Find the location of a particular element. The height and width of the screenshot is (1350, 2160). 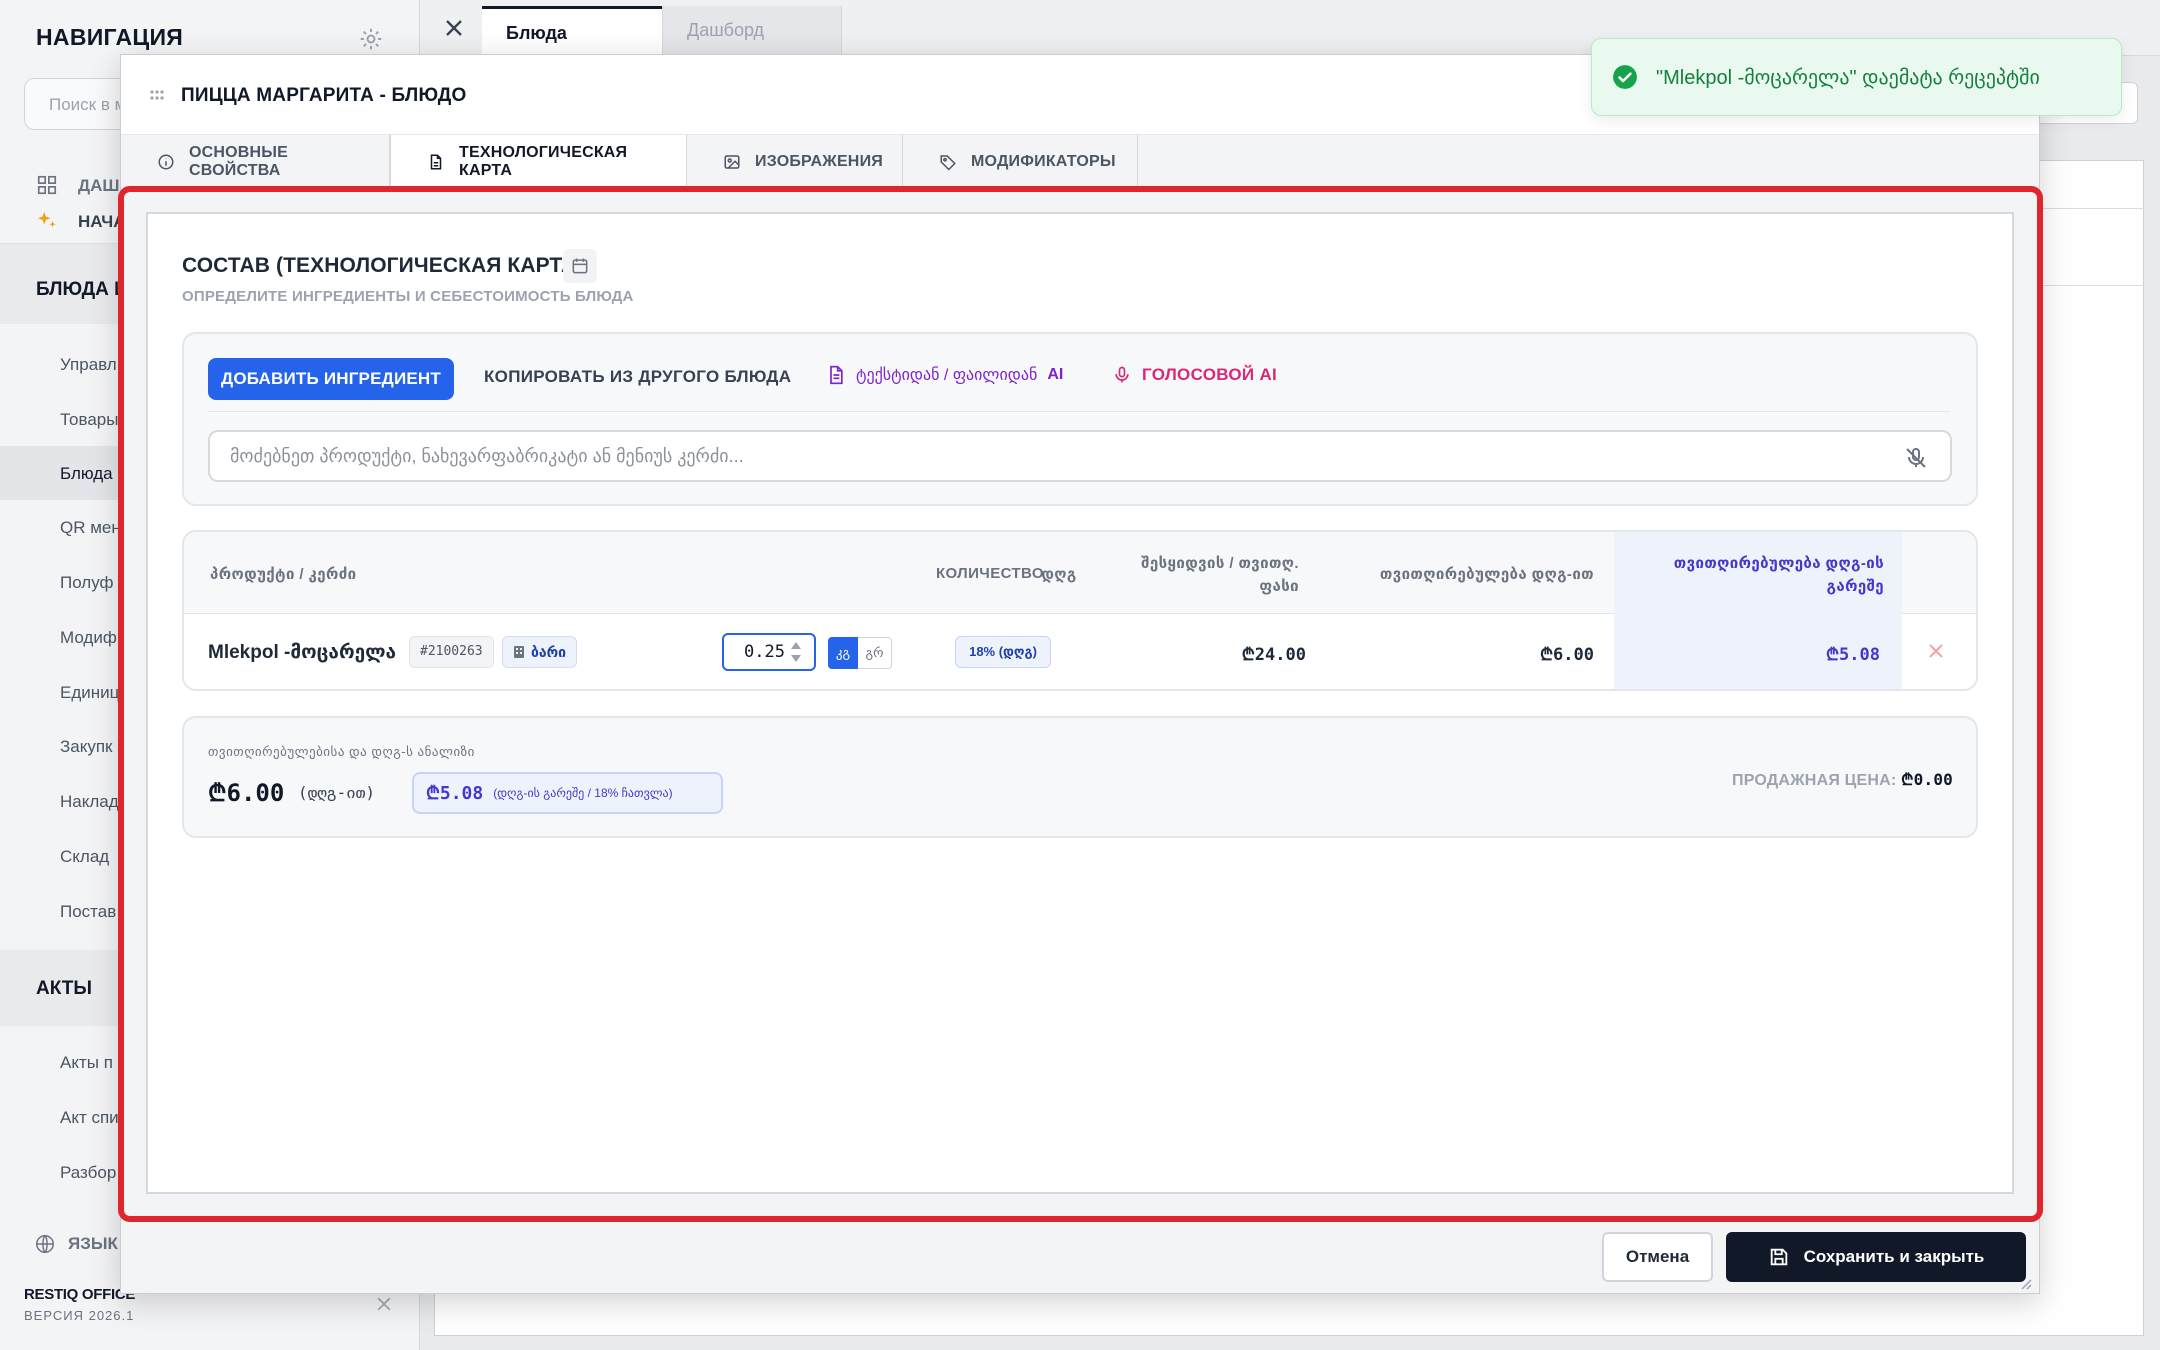

tab-label: ТЕХНОЛОГИЧЕСКАЯ КАРТА is located at coordinates (543, 161).